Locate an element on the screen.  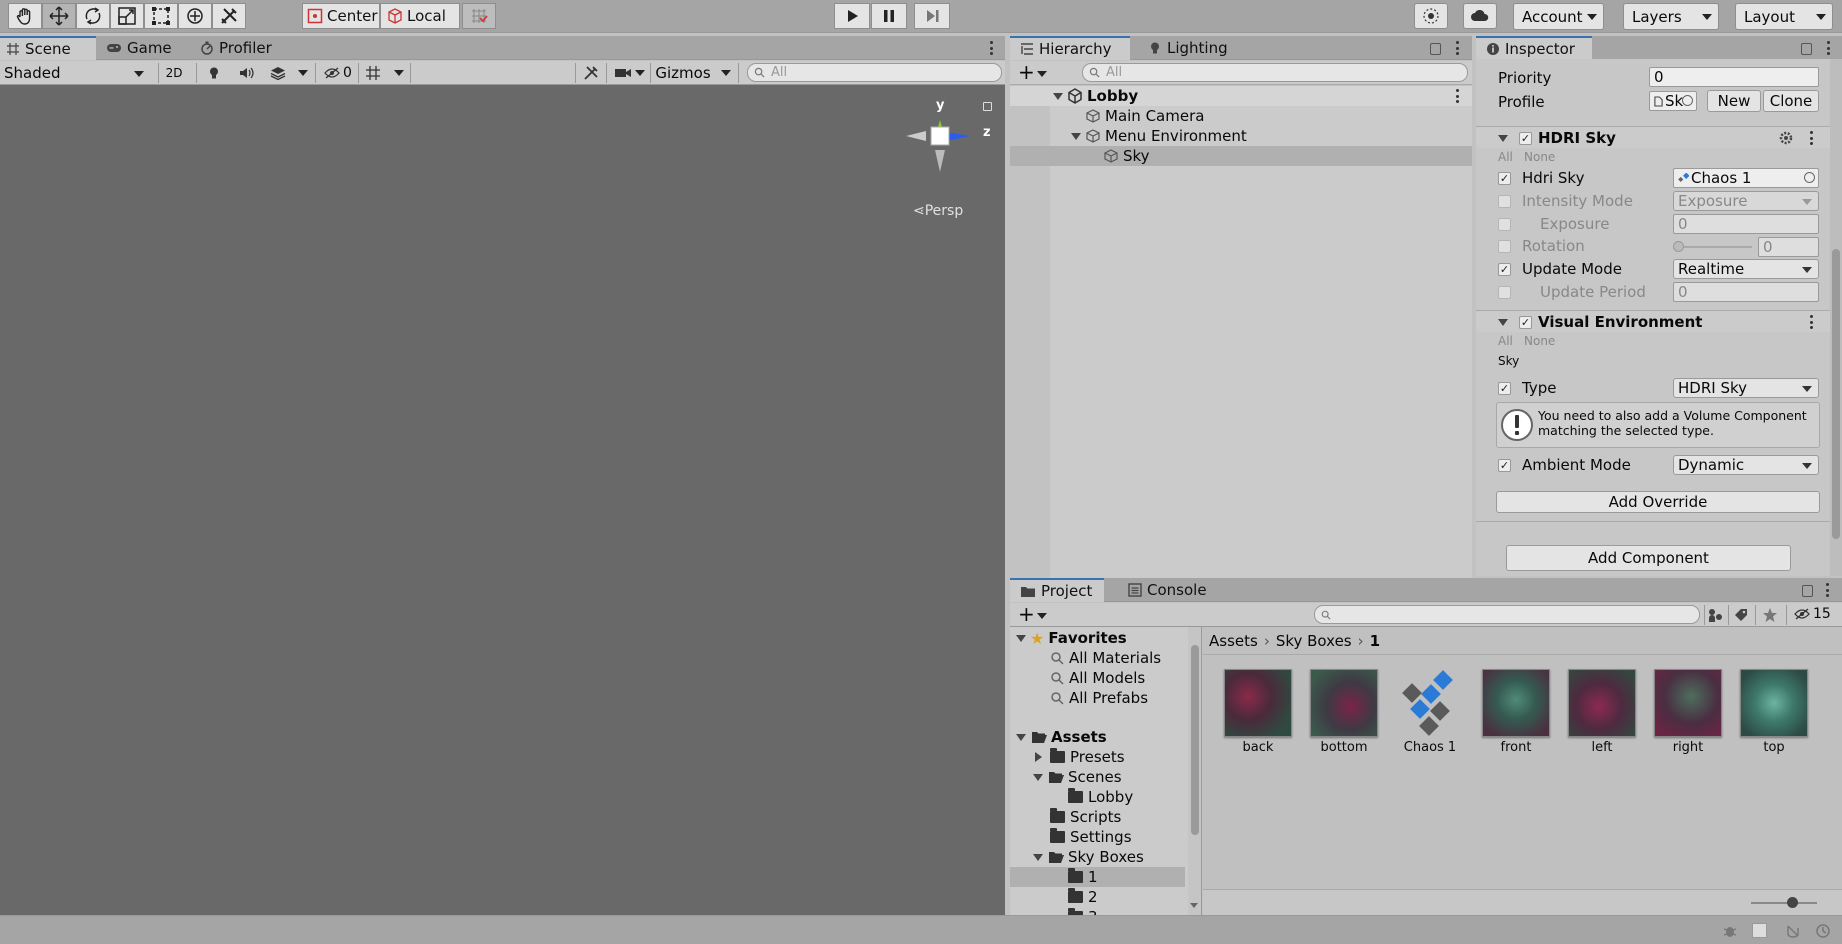
update-mode-override-checkbox: ✓ is located at coordinates (1504, 269).